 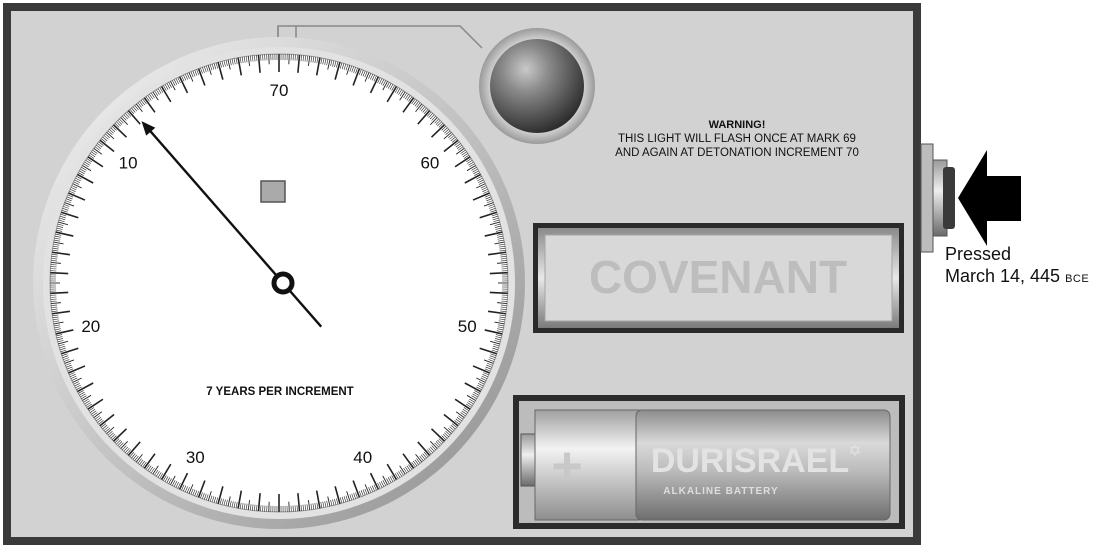 I want to click on press-arrow-icon, so click(x=989, y=198).